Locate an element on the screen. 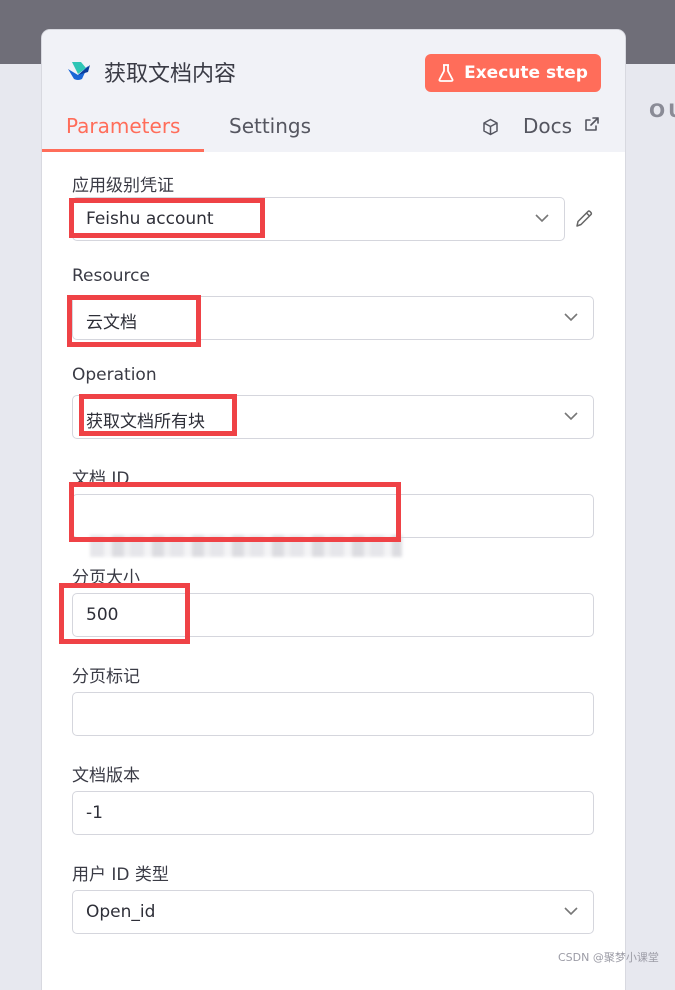 The height and width of the screenshot is (990, 675). tab-settings: Settings is located at coordinates (270, 126).